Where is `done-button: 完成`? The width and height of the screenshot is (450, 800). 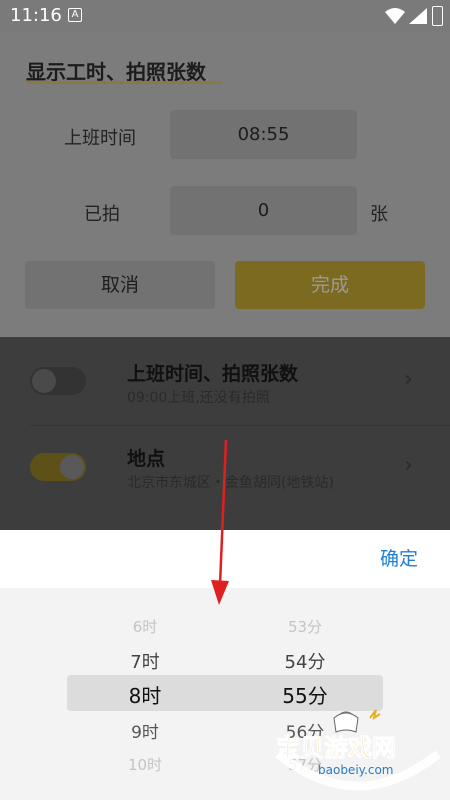 done-button: 完成 is located at coordinates (330, 285).